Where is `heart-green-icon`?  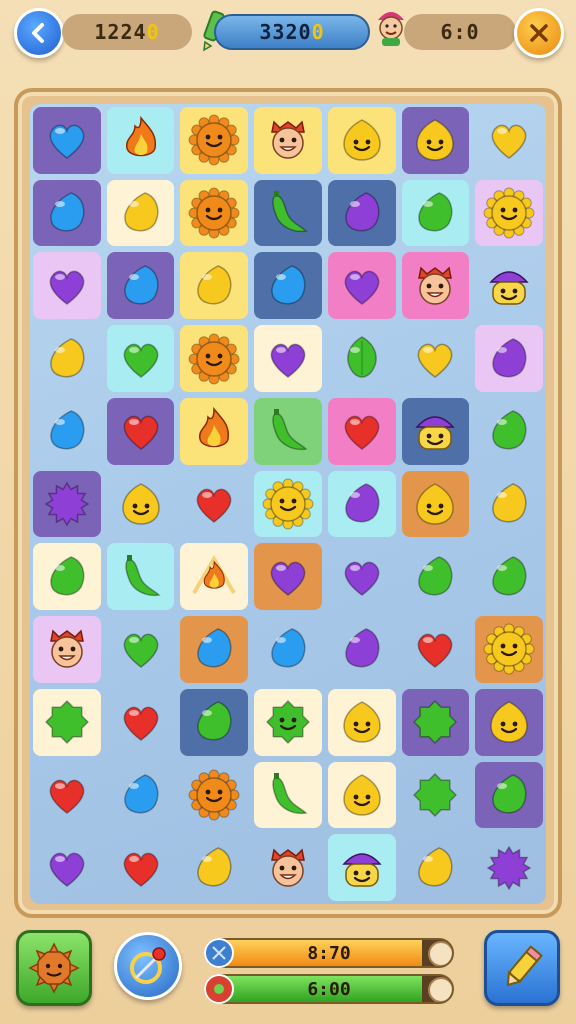 heart-green-icon is located at coordinates (141, 649).